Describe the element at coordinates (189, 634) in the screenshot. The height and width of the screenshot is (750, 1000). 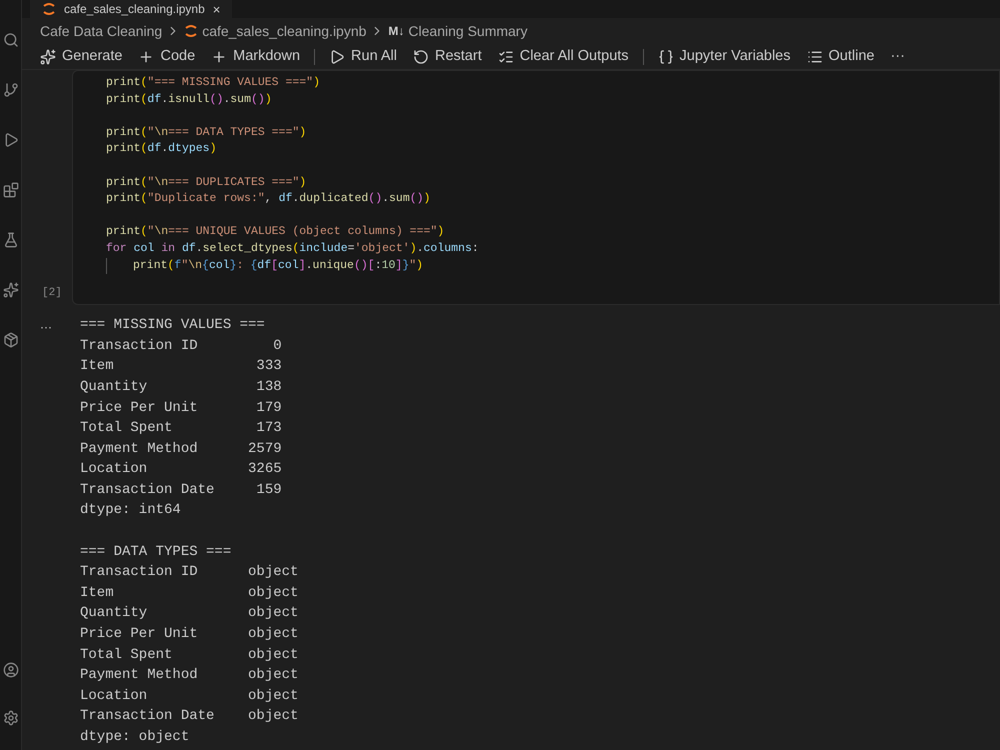
I see `output-line: Price Per Unit object` at that location.